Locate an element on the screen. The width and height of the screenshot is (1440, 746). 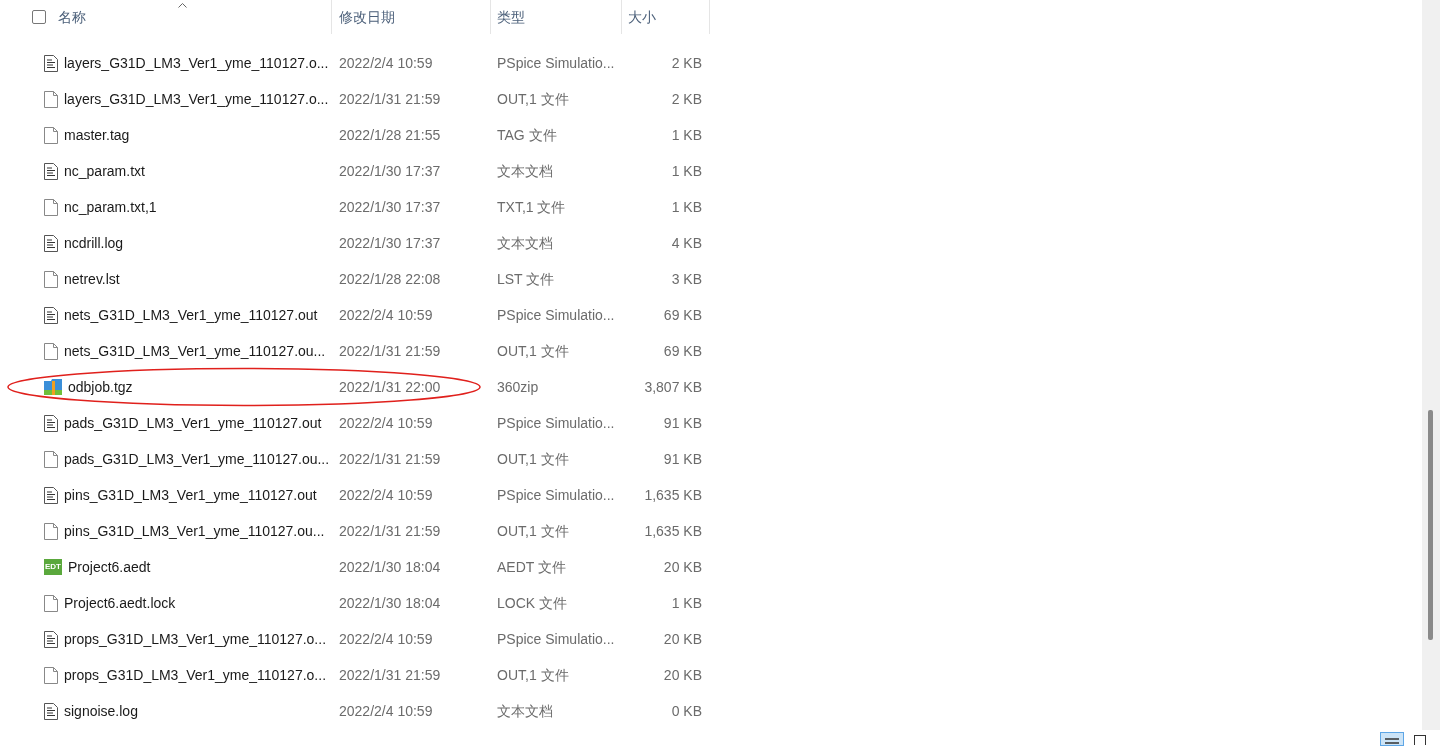
list-lines-icon is located at coordinates (1392, 741).